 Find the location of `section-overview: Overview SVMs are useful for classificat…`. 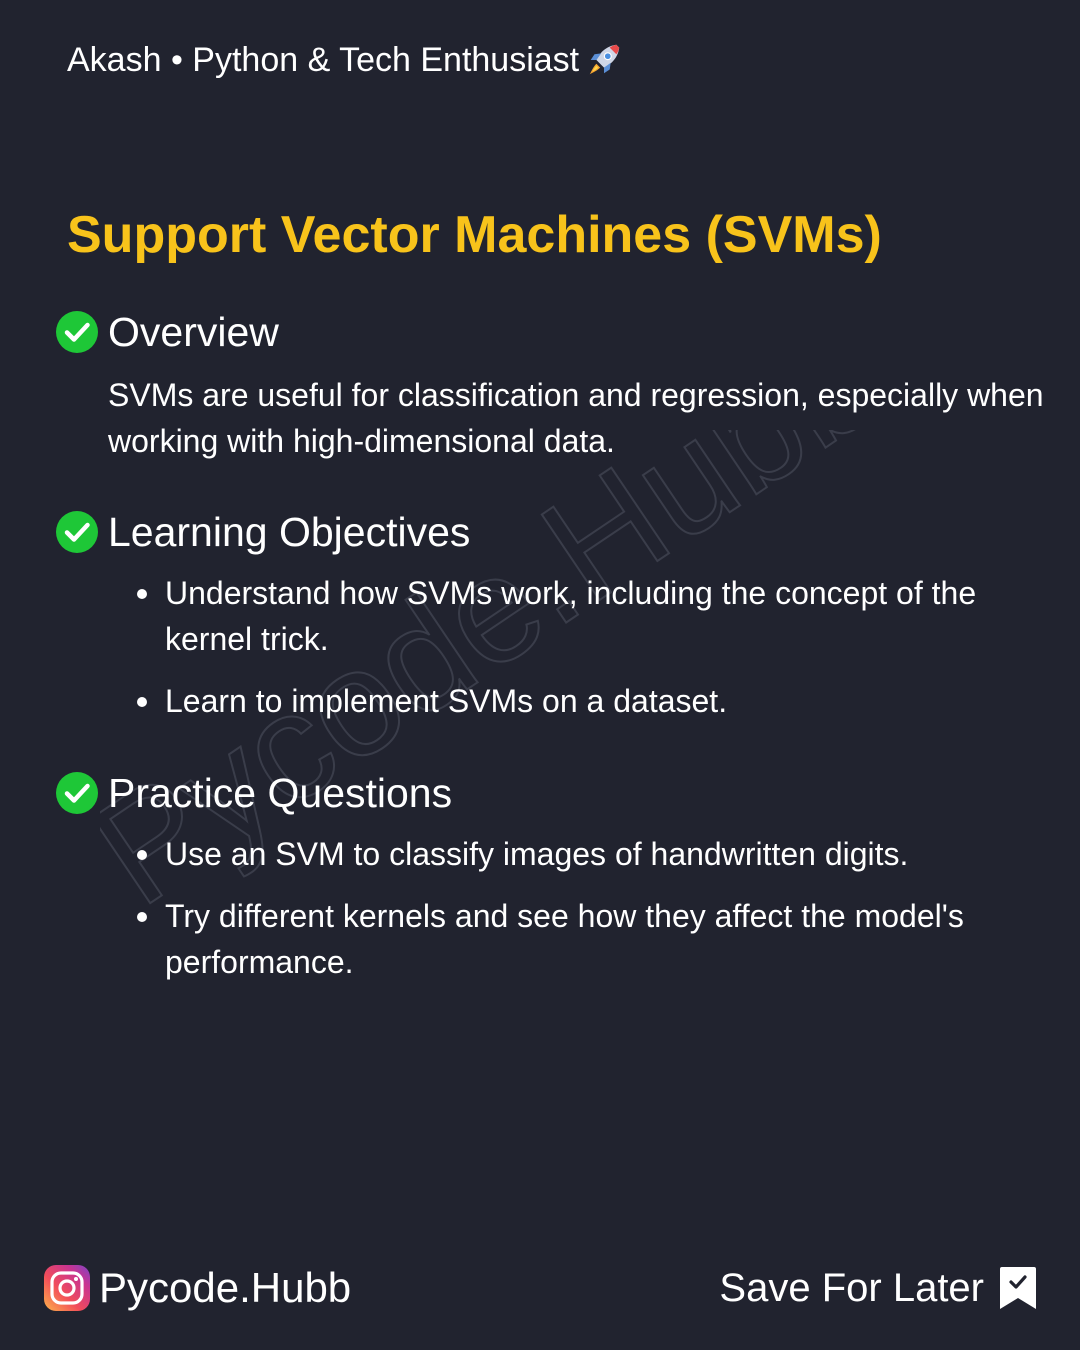

section-overview: Overview SVMs are useful for classificat… is located at coordinates (550, 383).